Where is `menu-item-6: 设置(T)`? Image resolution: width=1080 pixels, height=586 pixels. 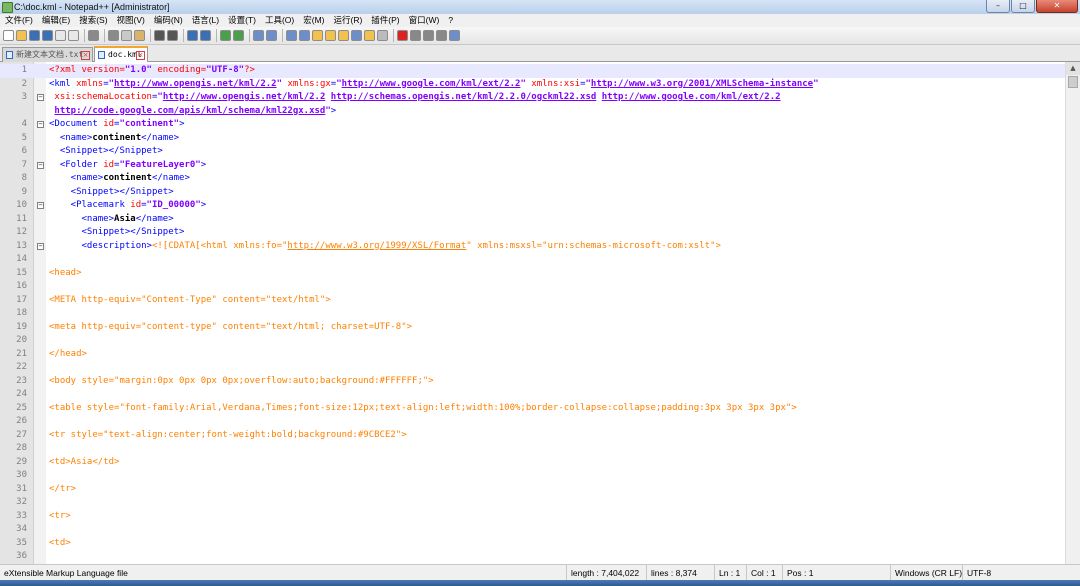
menu-item-6: 设置(T) is located at coordinates (242, 20).